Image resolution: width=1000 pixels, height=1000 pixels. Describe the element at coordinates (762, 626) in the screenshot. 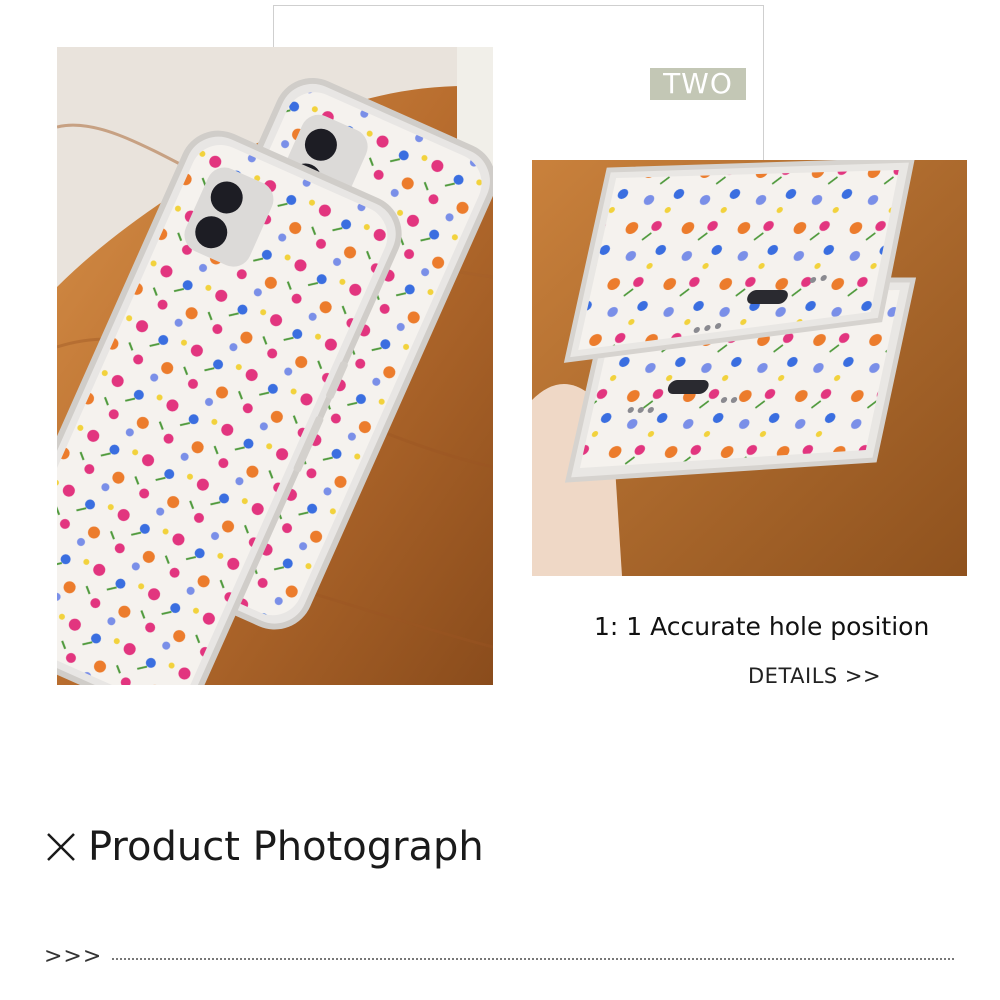

I see `hole-position-caption: 1: 1 Accurate hole position` at that location.